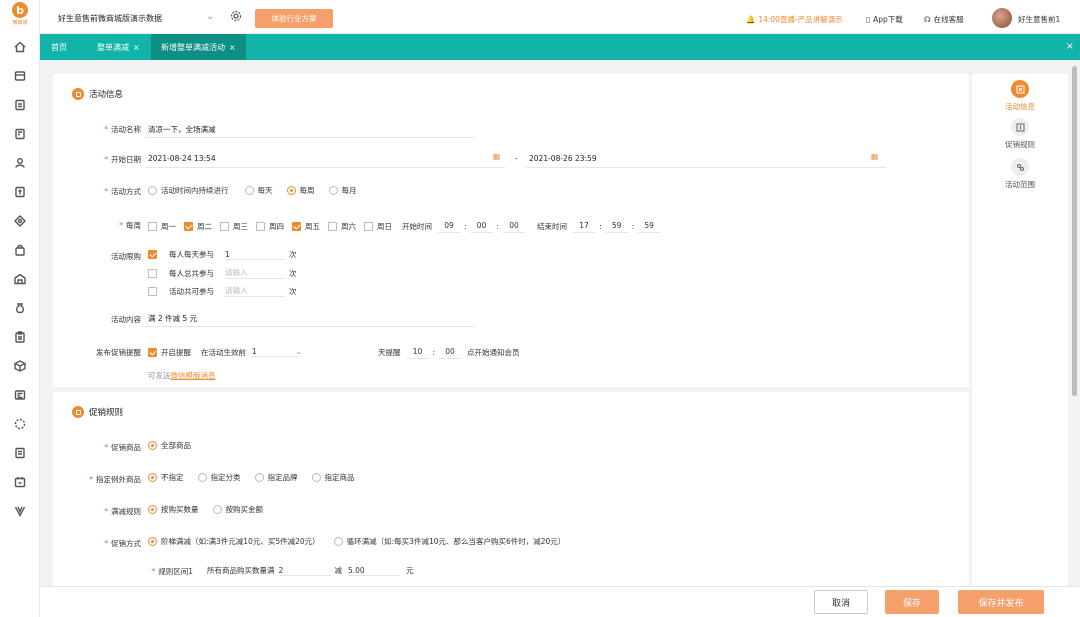 The image size is (1080, 617). Describe the element at coordinates (276, 477) in the screenshot. I see `exclude-option: 指定品牌` at that location.